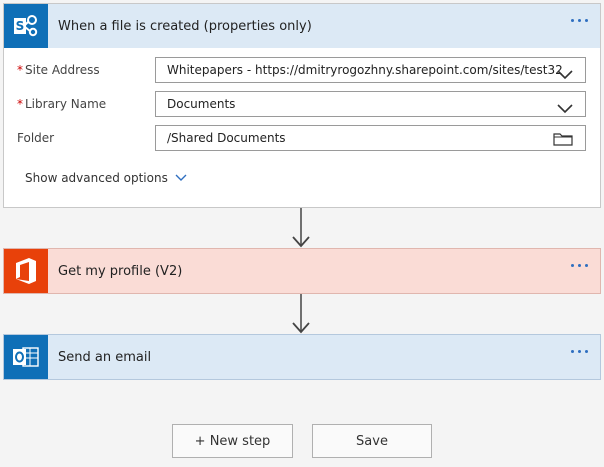 The image size is (604, 467). What do you see at coordinates (20, 26) in the screenshot?
I see `svg-text: S` at bounding box center [20, 26].